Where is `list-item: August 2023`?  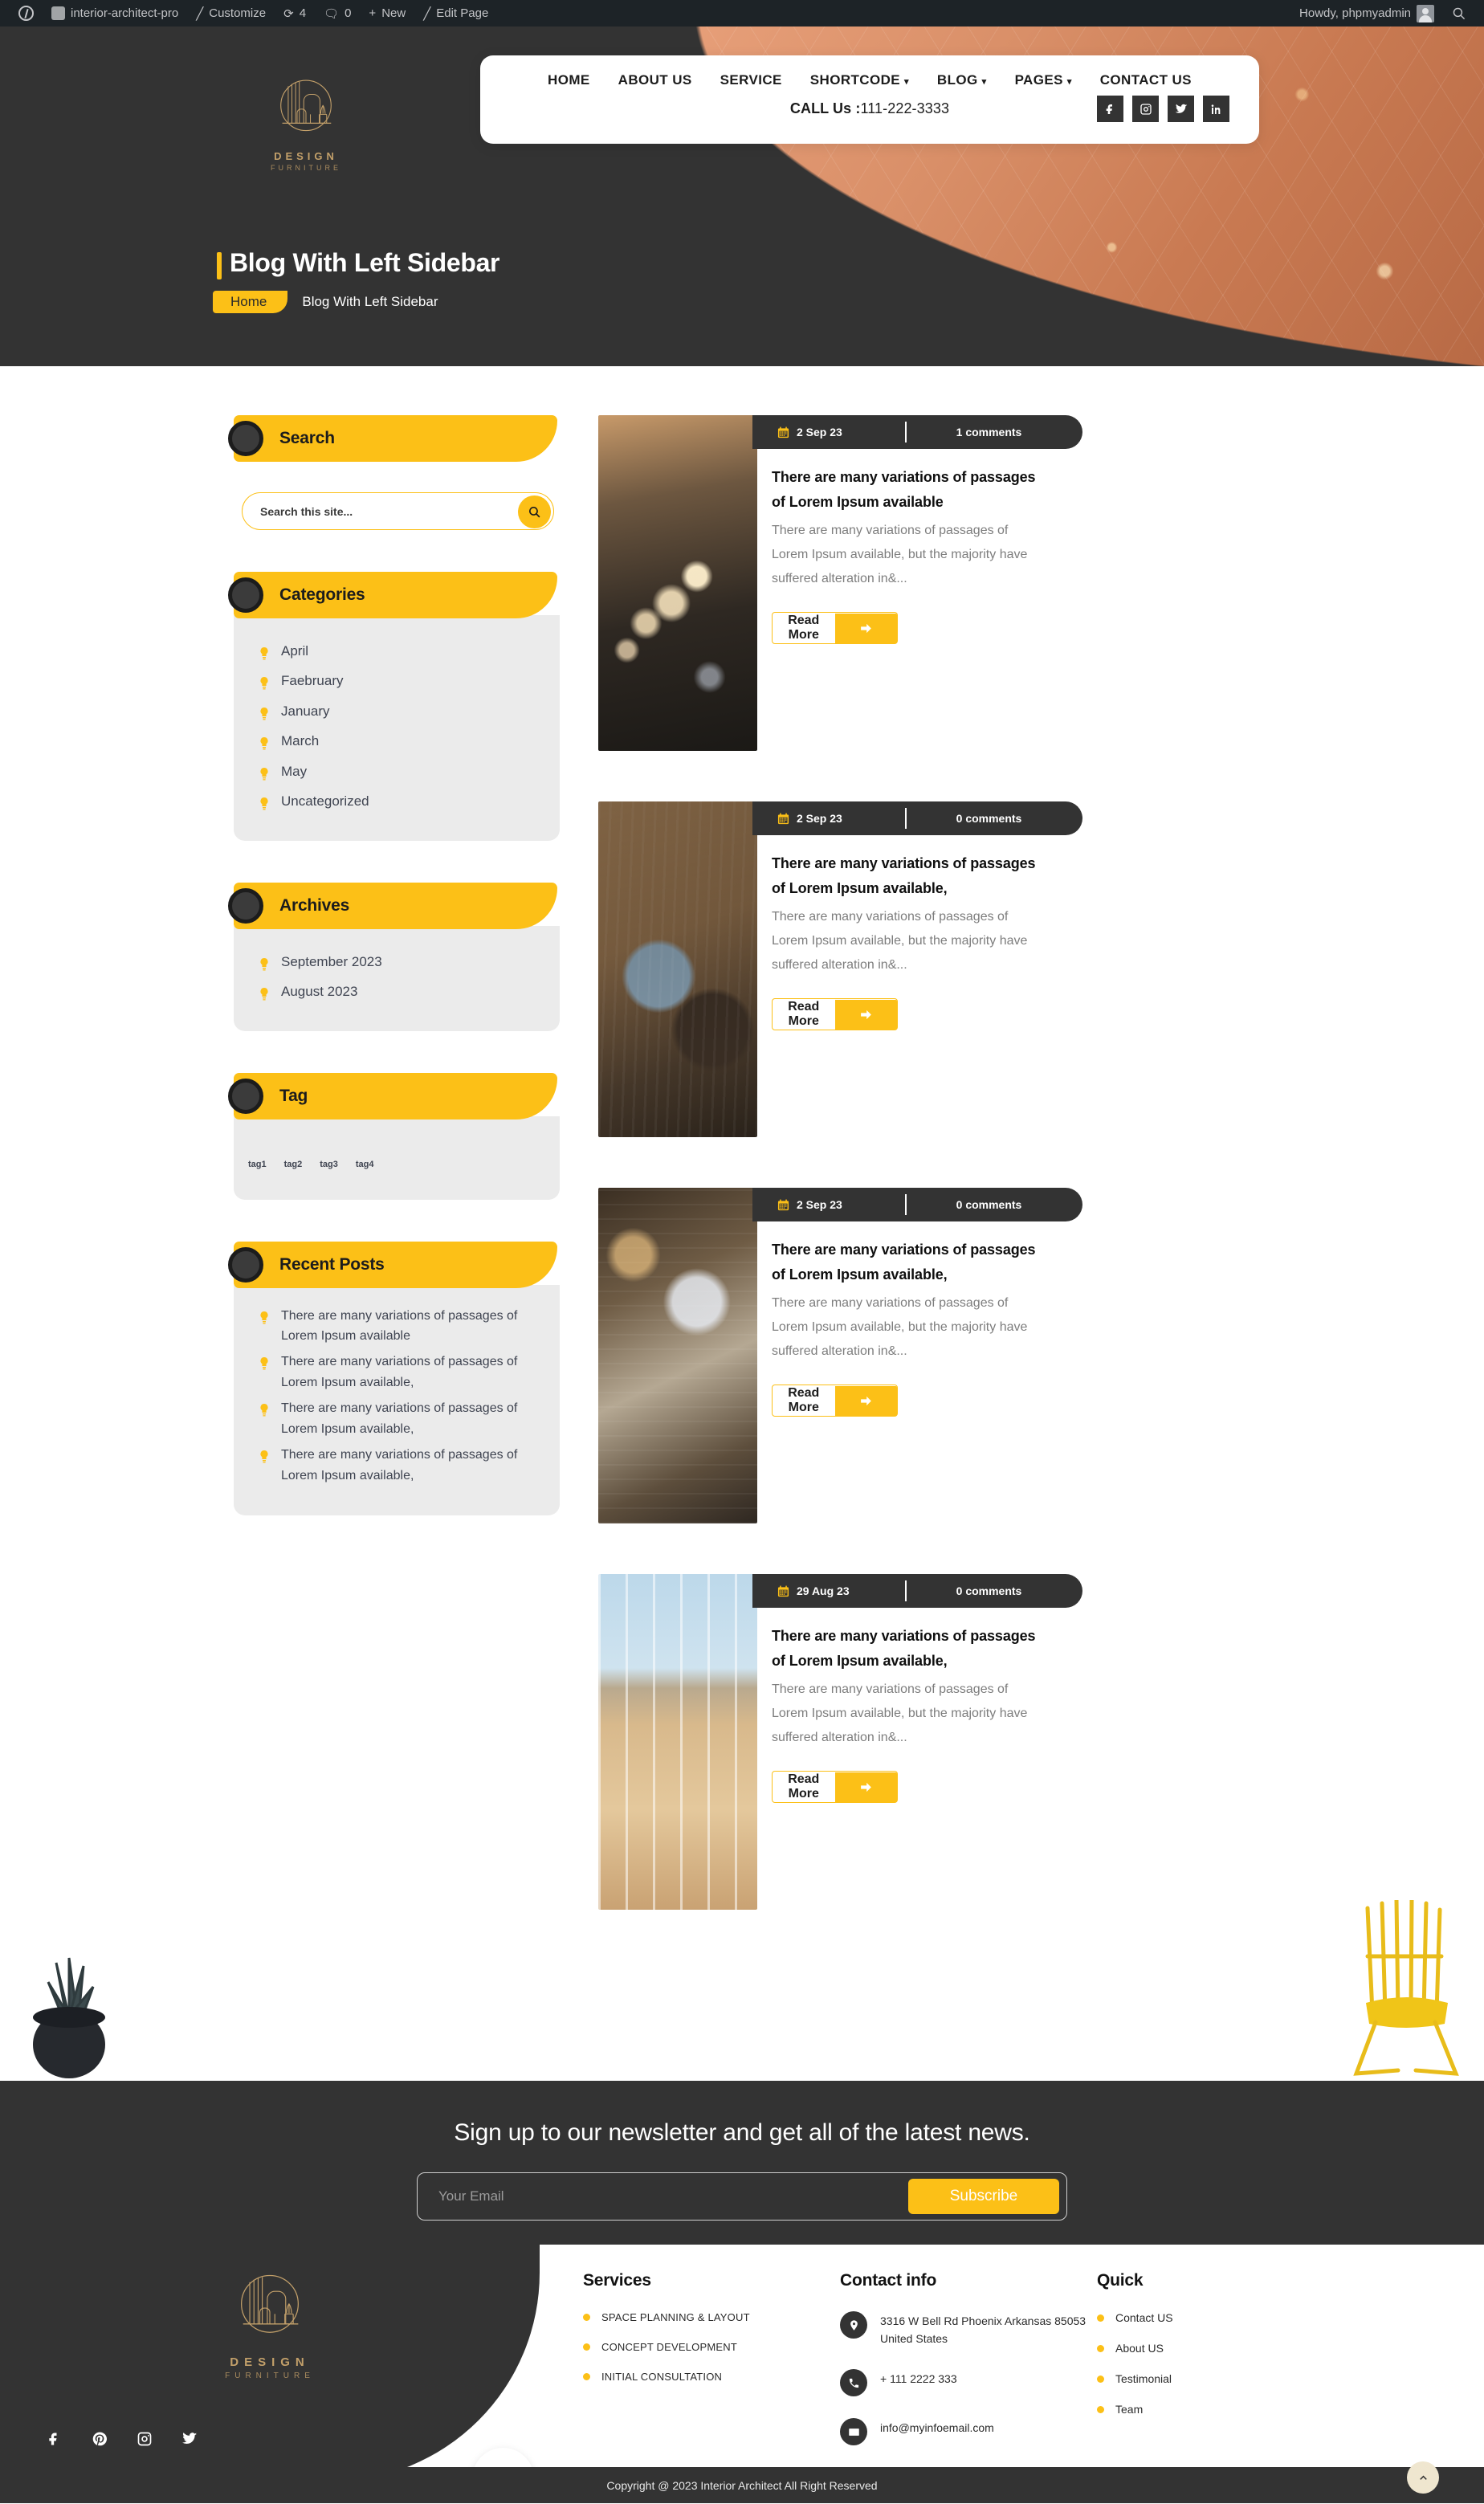
list-item: August 2023 is located at coordinates (409, 992).